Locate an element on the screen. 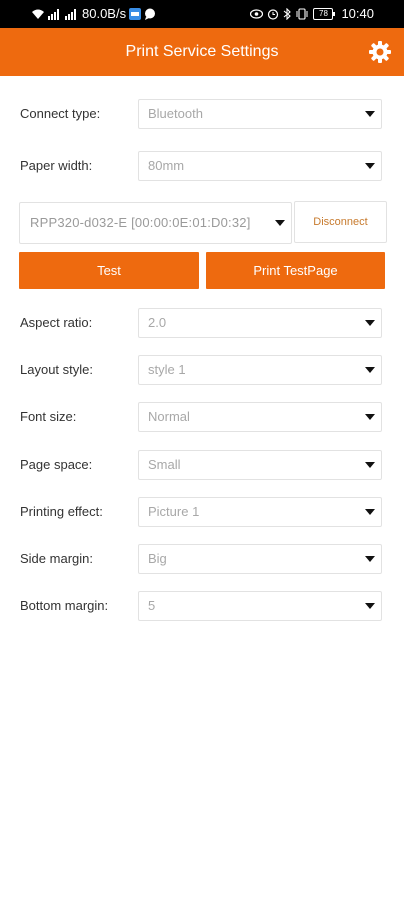  network-speed: 80.0B/s is located at coordinates (104, 13).